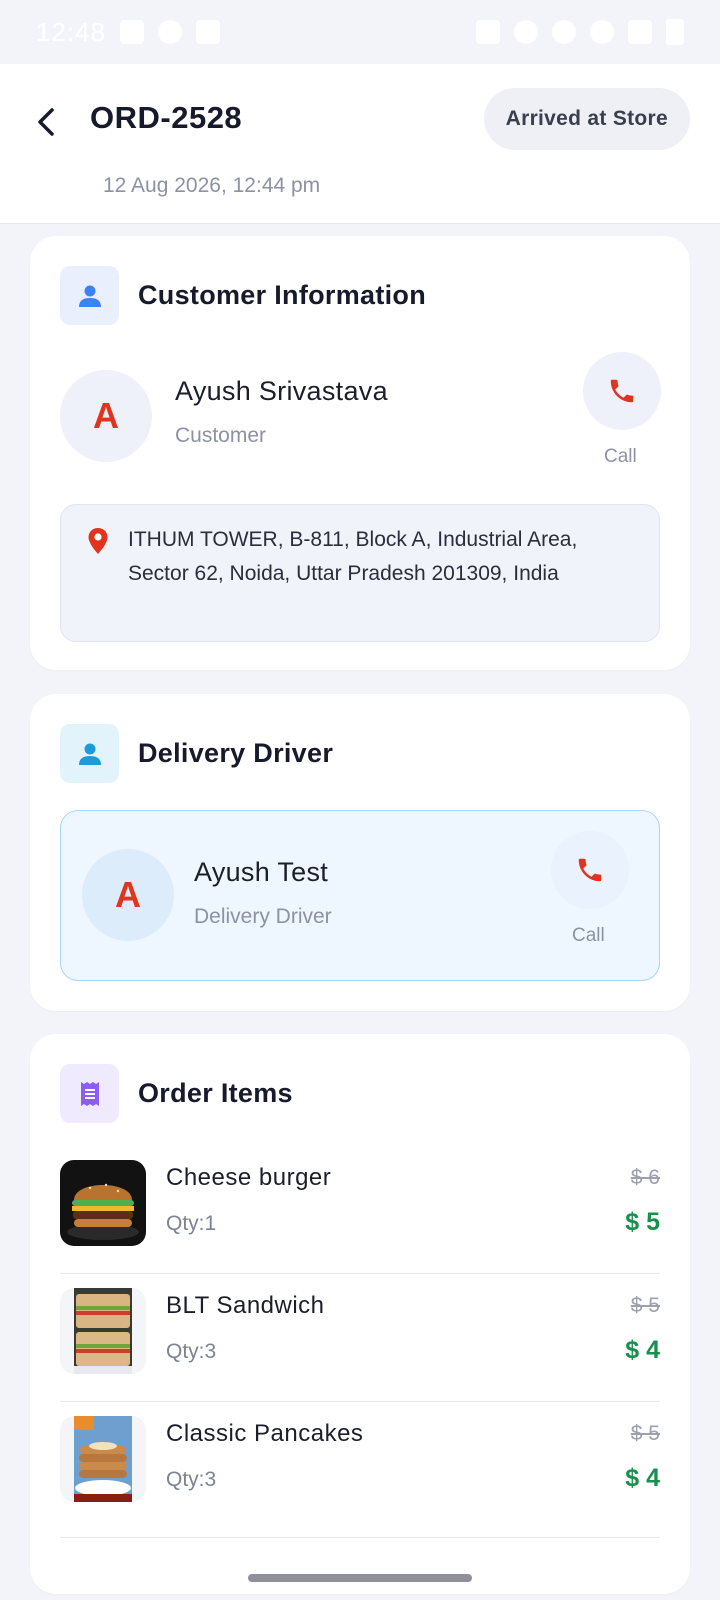 The image size is (720, 1600). Describe the element at coordinates (640, 32) in the screenshot. I see `signal-icon` at that location.